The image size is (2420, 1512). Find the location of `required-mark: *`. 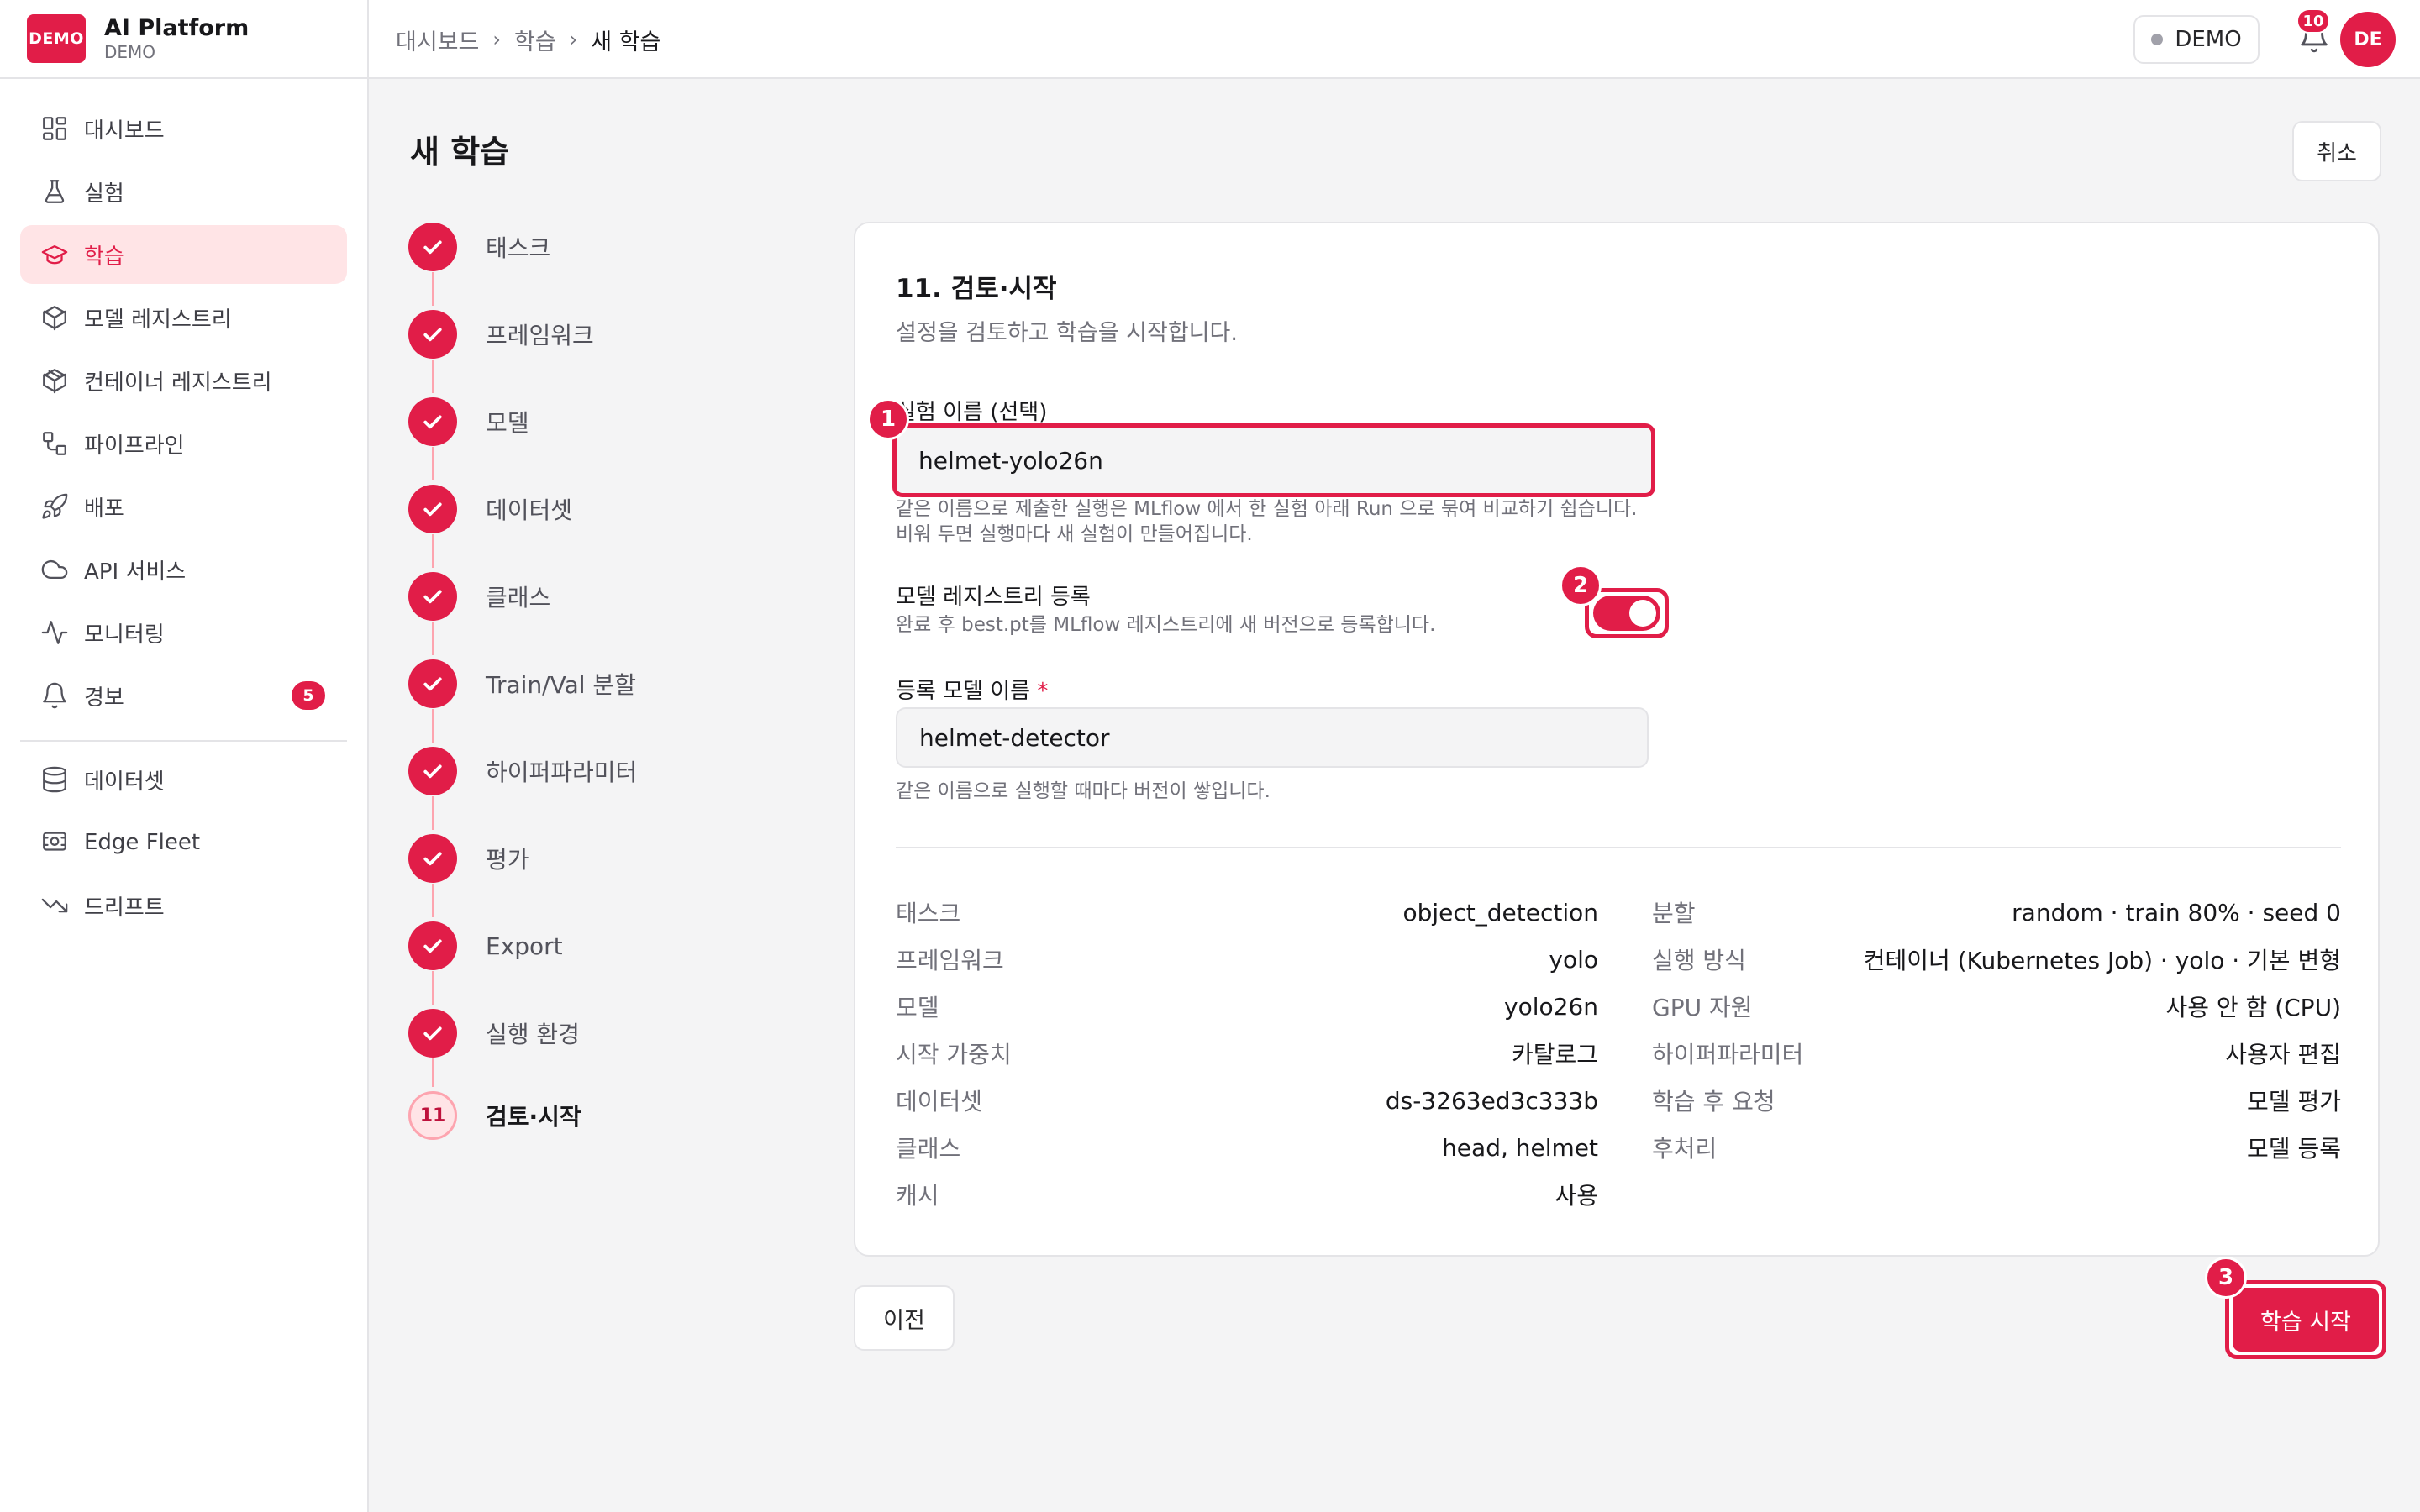

required-mark: * is located at coordinates (1043, 691).